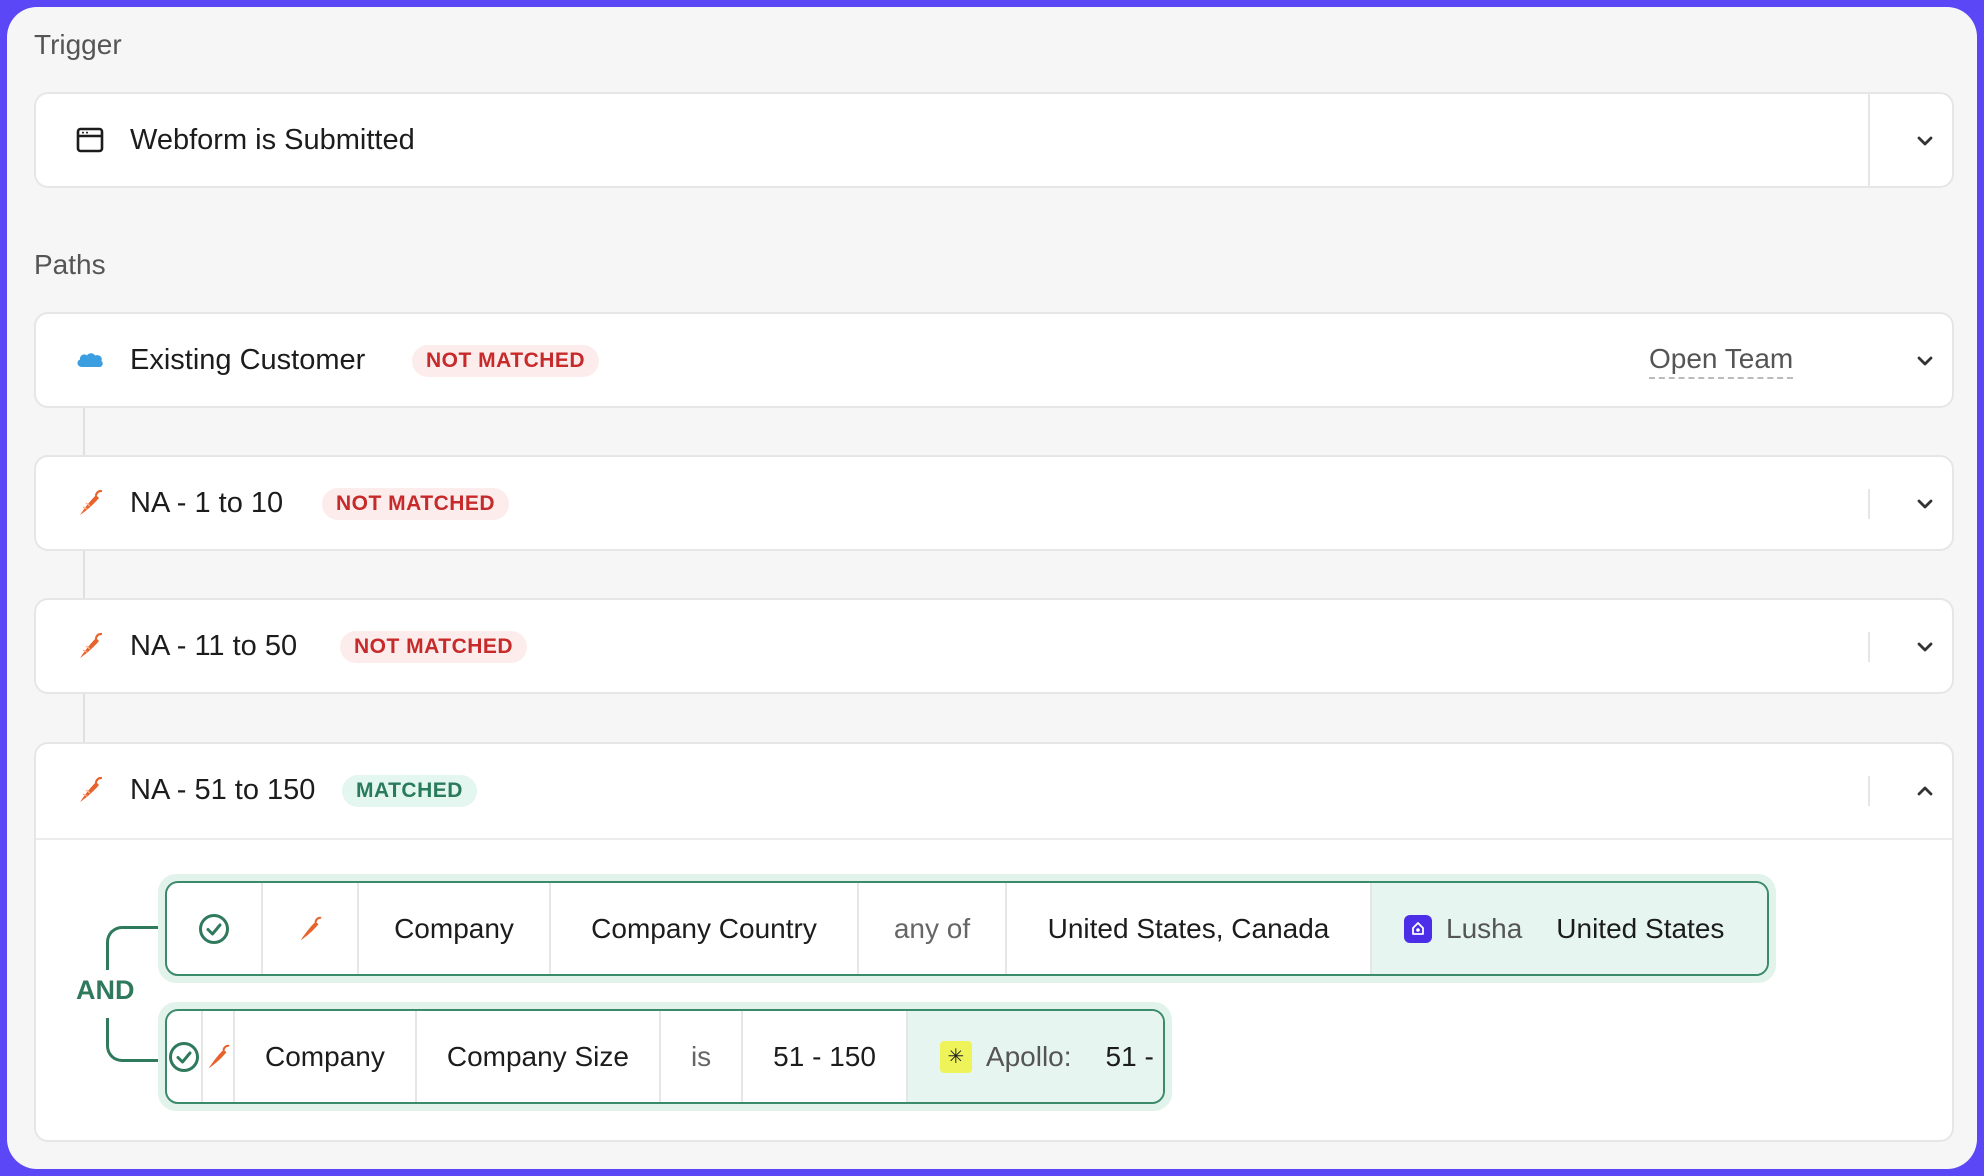 The width and height of the screenshot is (1984, 1176). Describe the element at coordinates (409, 791) in the screenshot. I see `status-badge: MATCHED` at that location.